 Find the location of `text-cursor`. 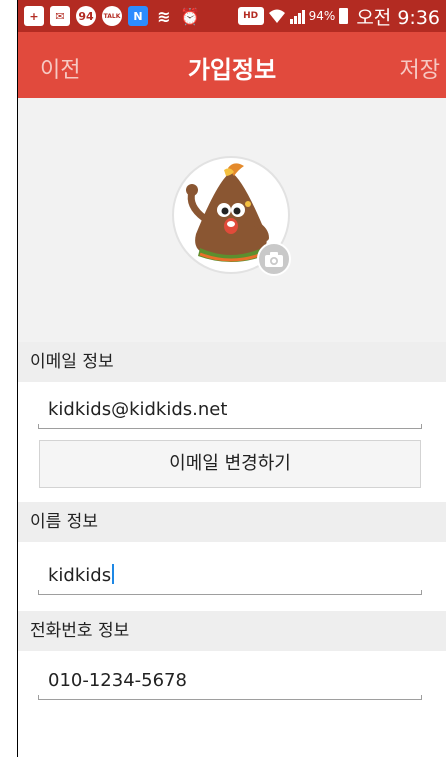

text-cursor is located at coordinates (113, 574).